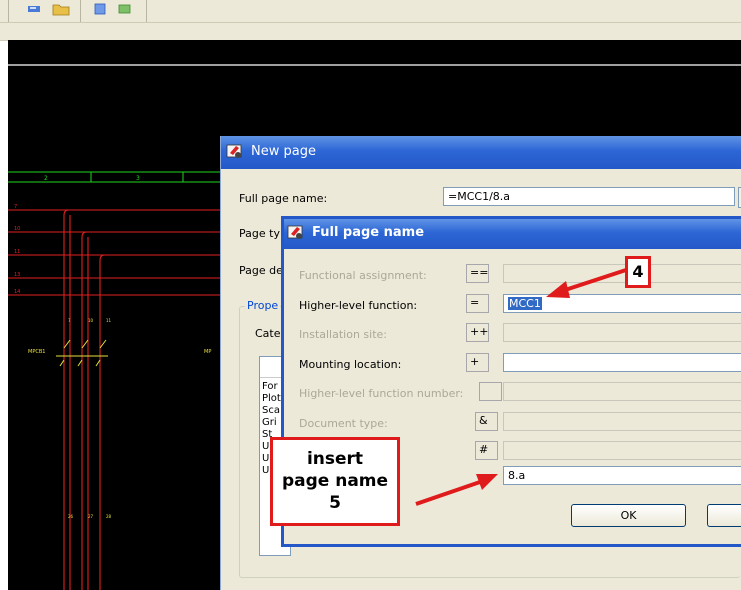 The height and width of the screenshot is (590, 741). I want to click on full-page-name-title: Full page name, so click(368, 232).